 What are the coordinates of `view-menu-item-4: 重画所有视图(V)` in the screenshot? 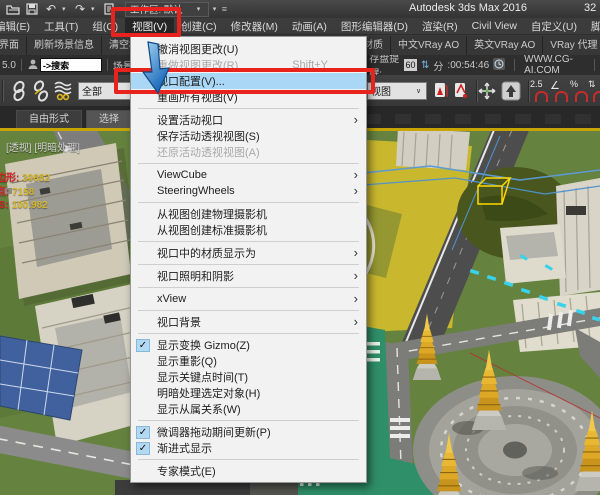 It's located at (248, 97).